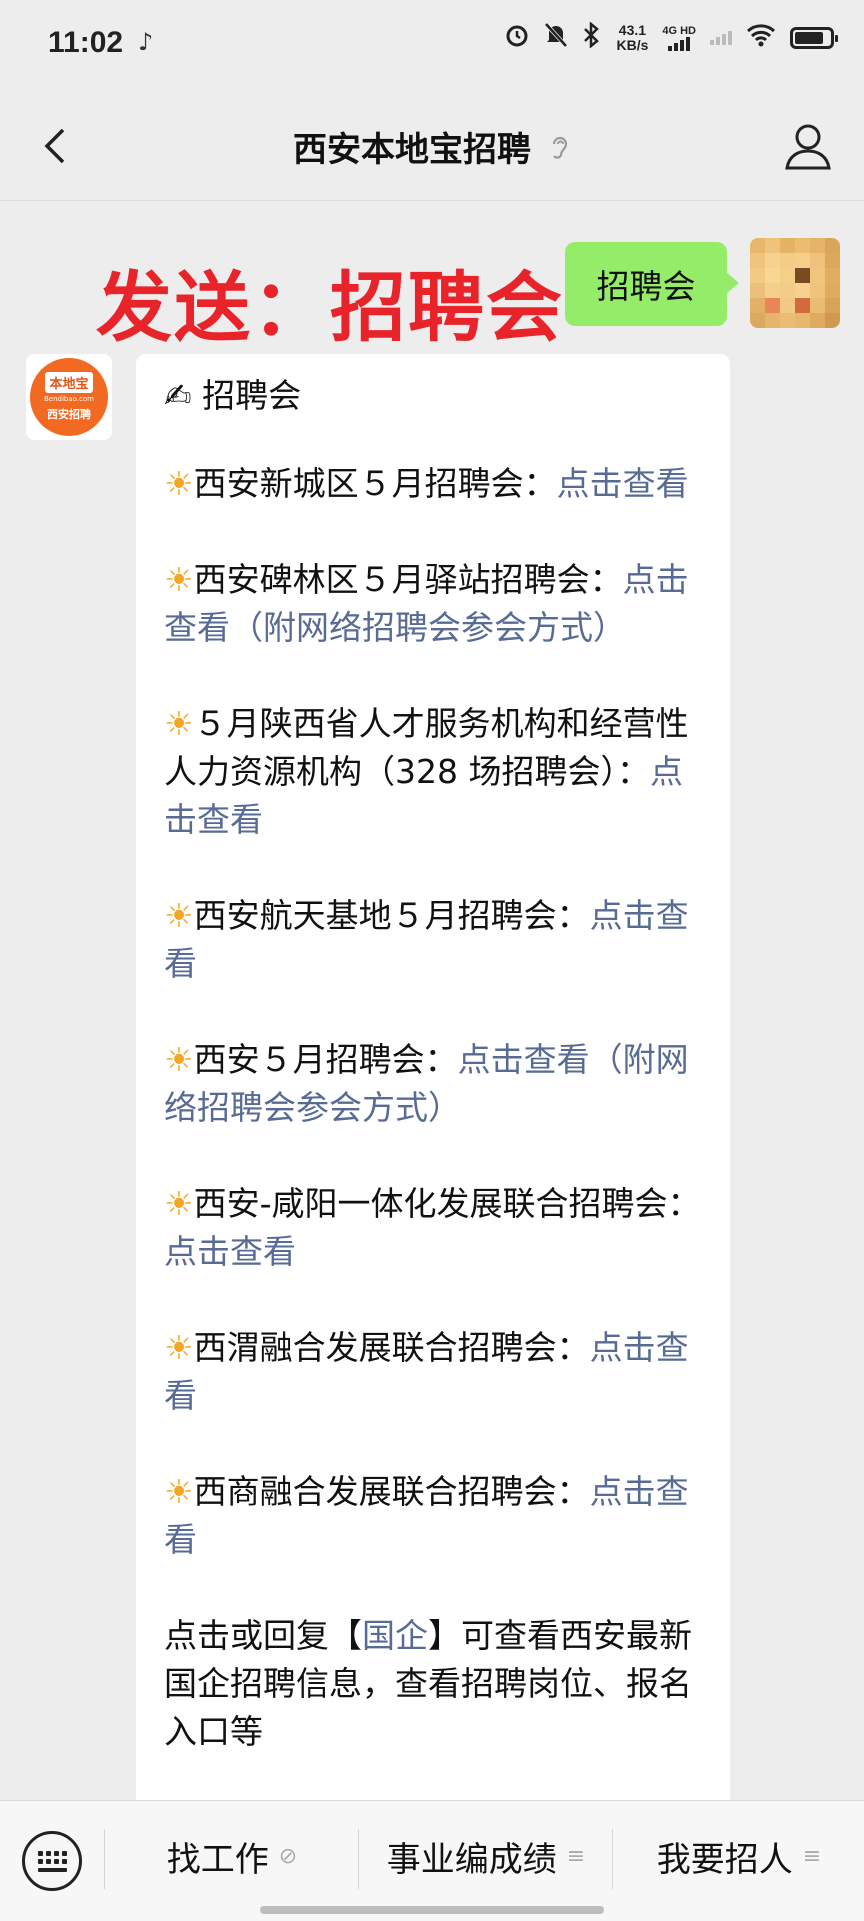 The height and width of the screenshot is (1921, 864). Describe the element at coordinates (178, 395) in the screenshot. I see `writing-hand-icon: ✍` at that location.